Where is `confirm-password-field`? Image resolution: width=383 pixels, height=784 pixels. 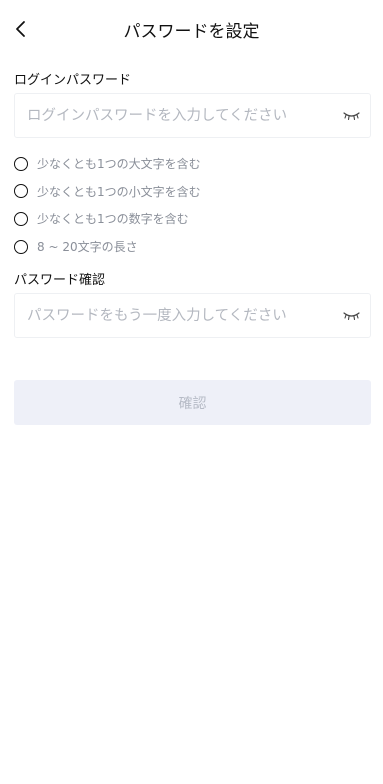
confirm-password-field is located at coordinates (192, 315).